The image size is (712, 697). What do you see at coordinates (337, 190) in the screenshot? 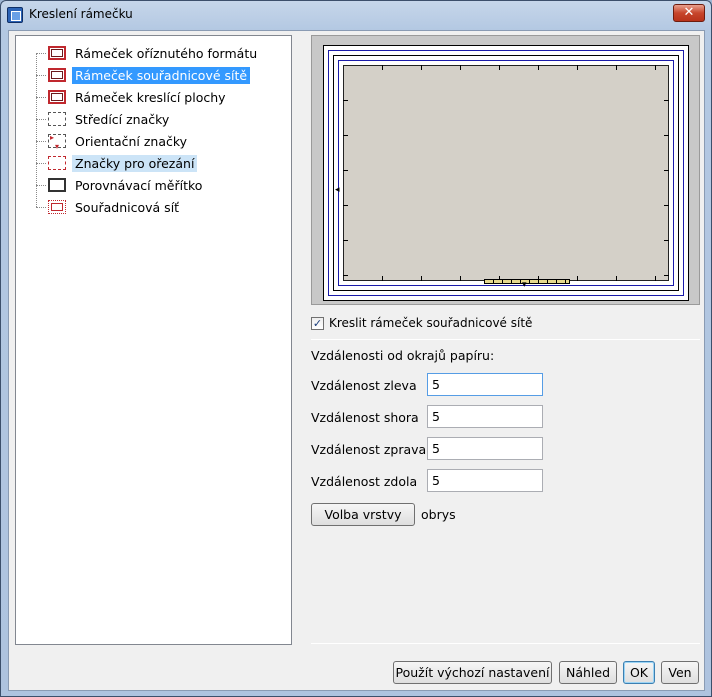
I see `center-mark-icon: ◂` at bounding box center [337, 190].